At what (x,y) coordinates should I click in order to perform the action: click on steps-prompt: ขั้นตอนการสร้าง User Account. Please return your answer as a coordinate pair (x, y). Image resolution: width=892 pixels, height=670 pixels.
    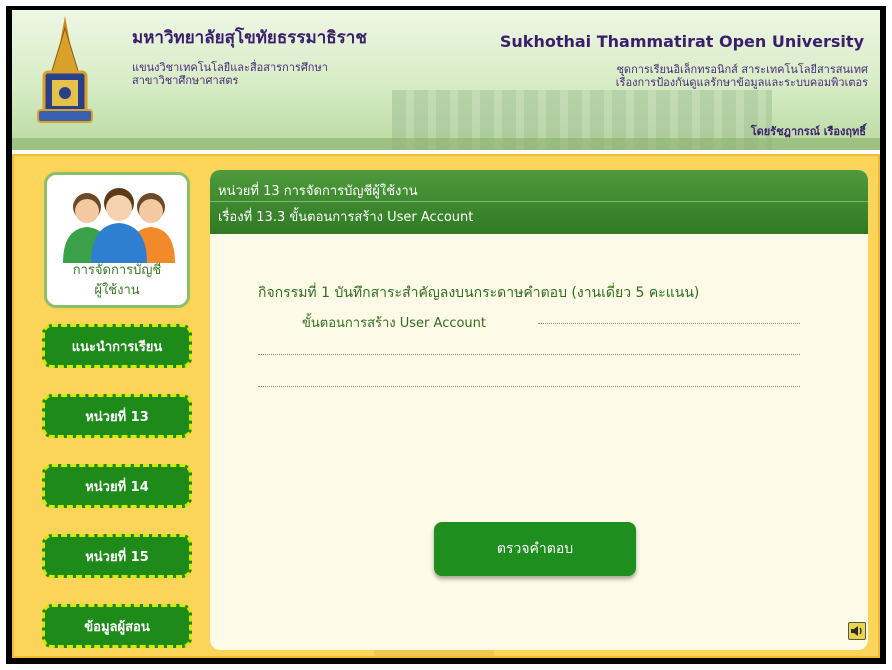
    Looking at the image, I should click on (394, 323).